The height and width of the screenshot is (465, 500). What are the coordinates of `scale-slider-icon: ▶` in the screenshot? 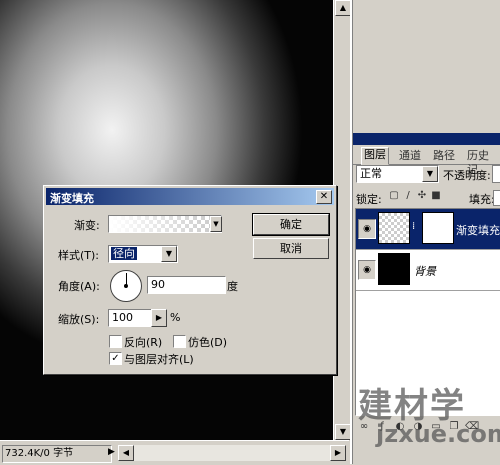 It's located at (159, 318).